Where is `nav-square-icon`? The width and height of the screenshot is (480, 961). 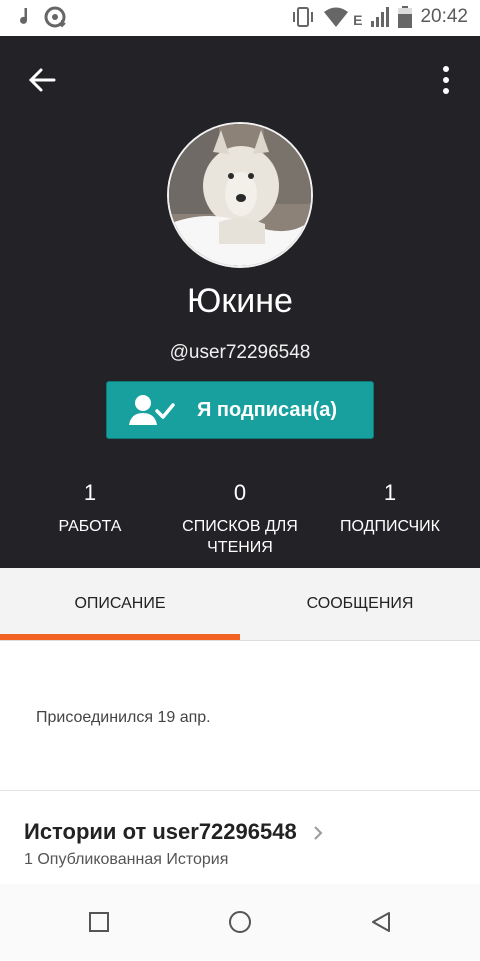
nav-square-icon is located at coordinates (99, 922).